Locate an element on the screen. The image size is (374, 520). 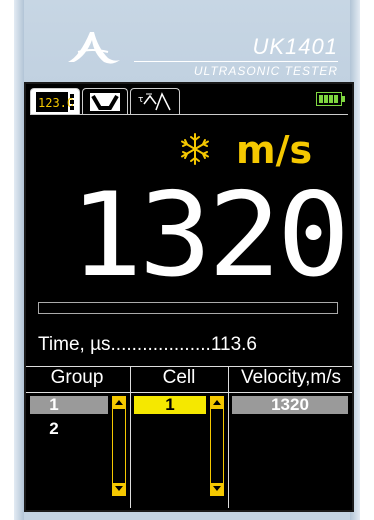
device-subtitle: ULTRASONIC TESTER is located at coordinates (265, 71).